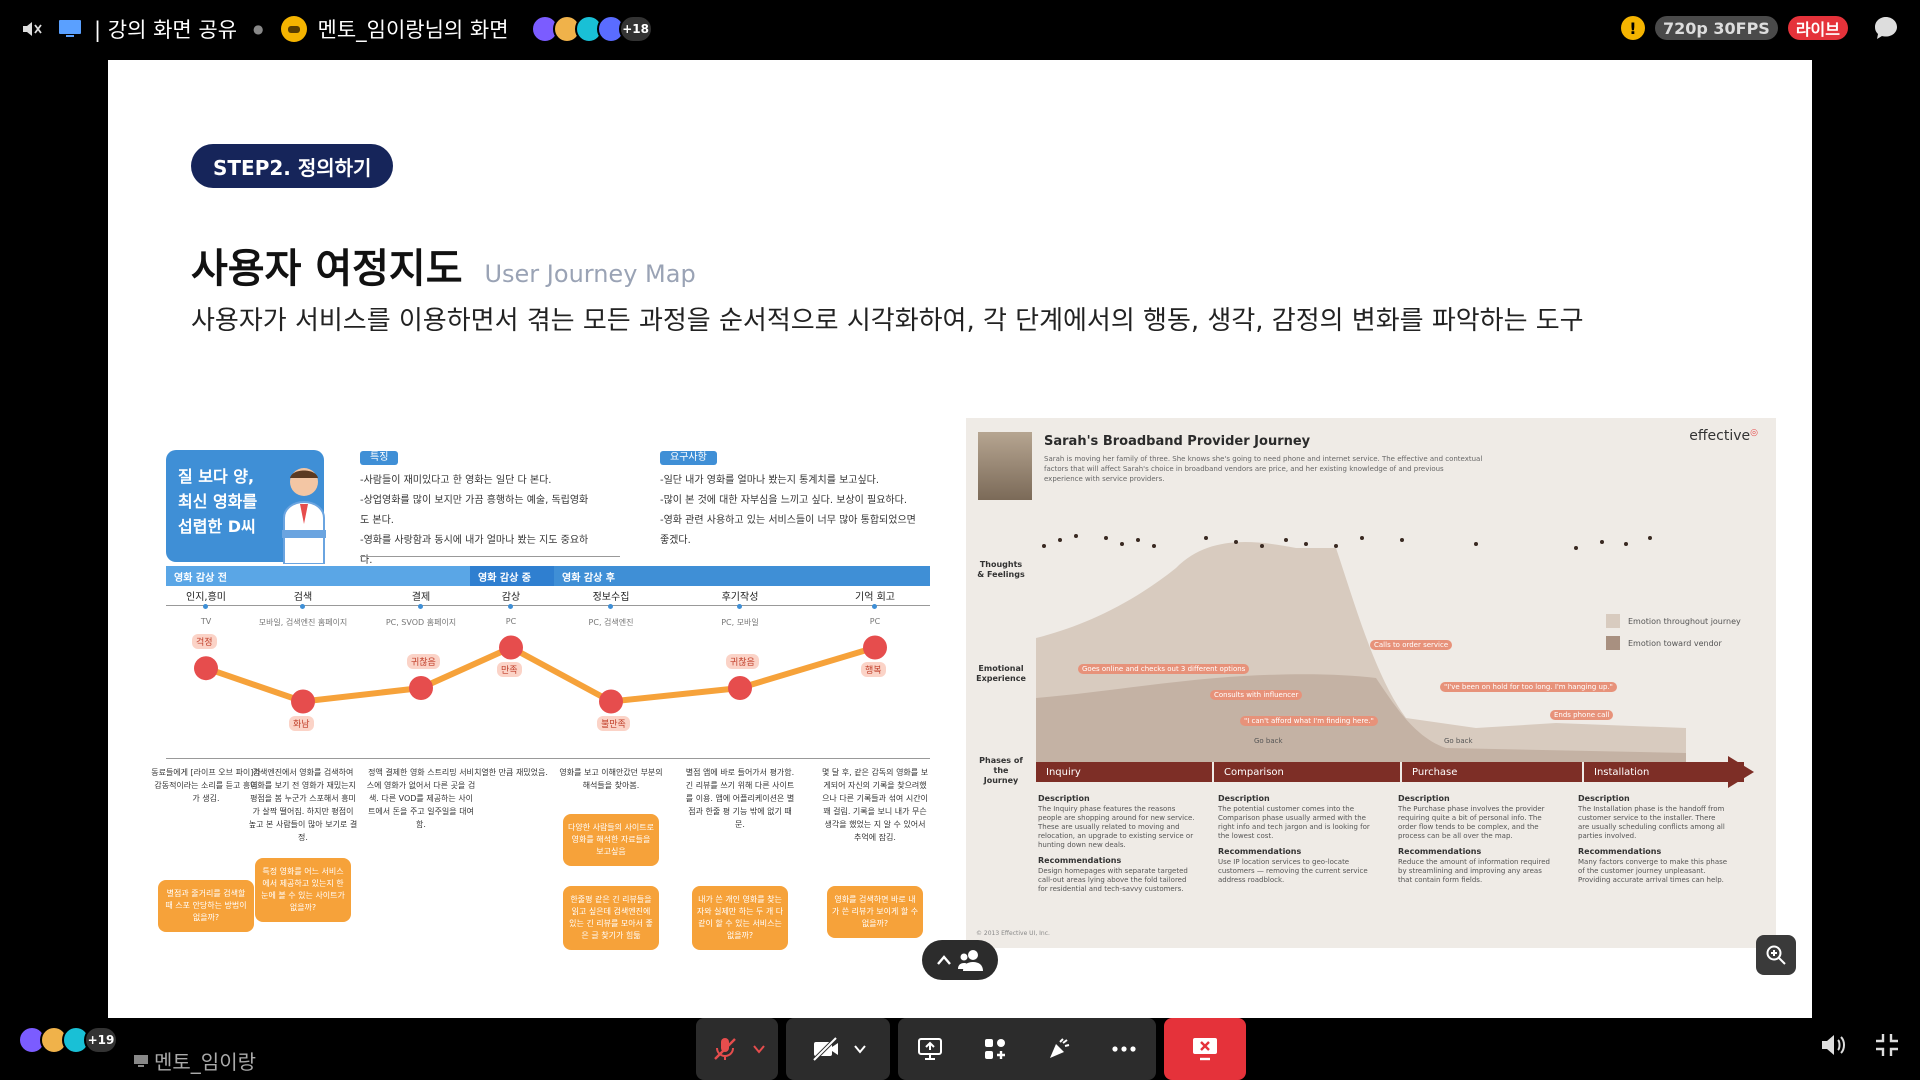  I want to click on stage-name: 후기작성, so click(740, 597).